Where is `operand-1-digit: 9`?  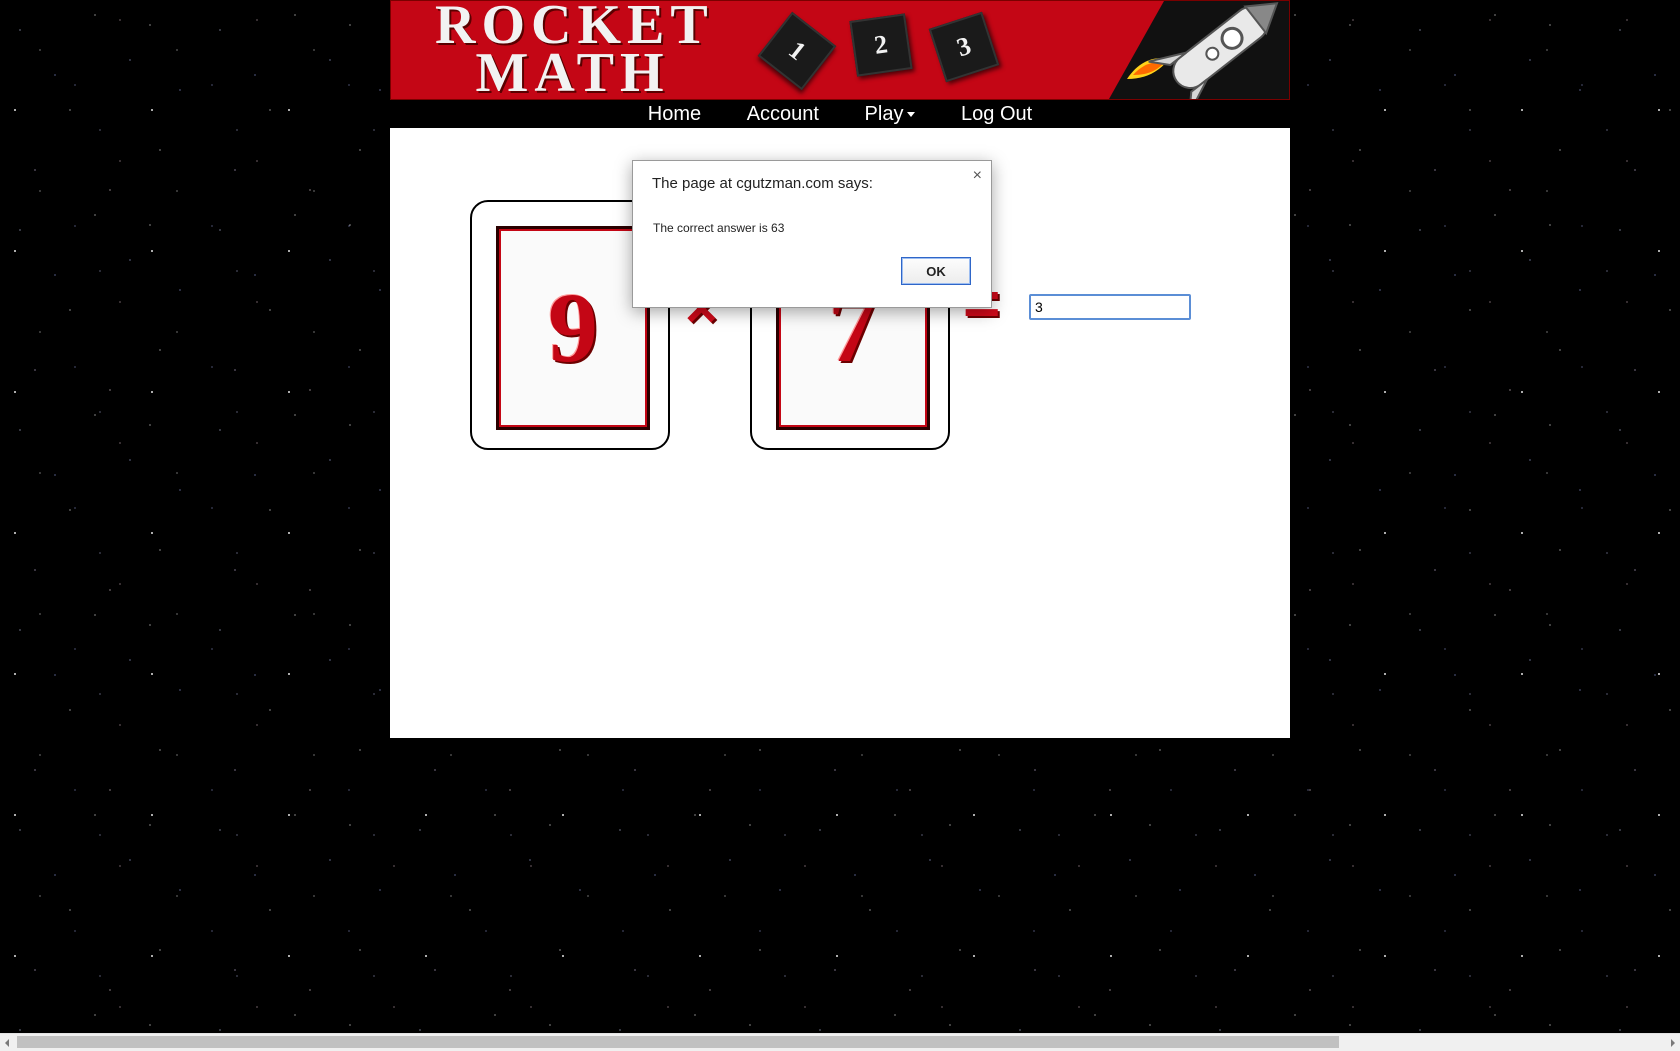 operand-1-digit: 9 is located at coordinates (573, 327).